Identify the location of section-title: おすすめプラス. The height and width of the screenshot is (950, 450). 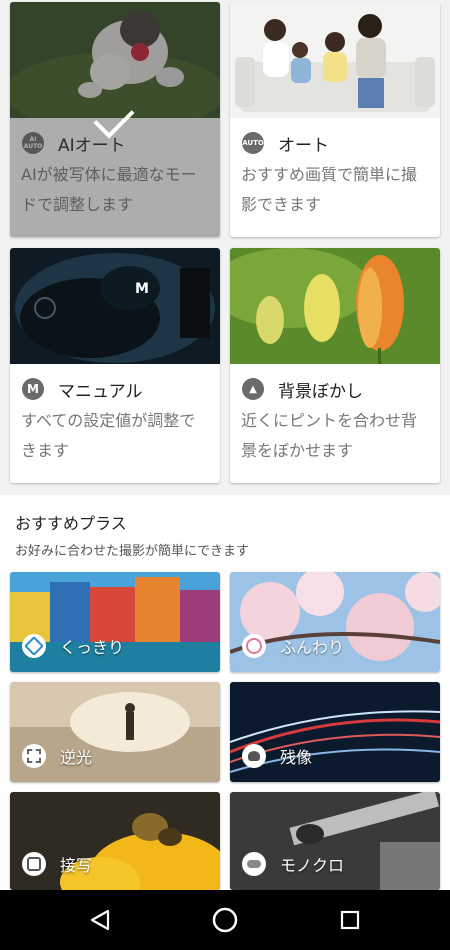
(71, 523).